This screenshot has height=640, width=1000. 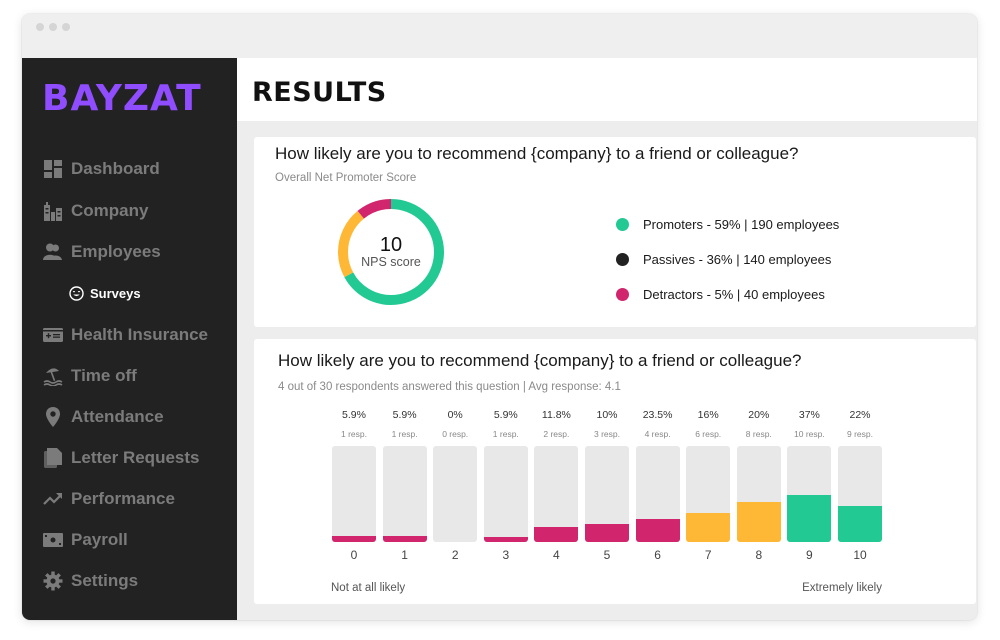 I want to click on sidebar-item-health-insurance: Health Insurance, so click(x=125, y=335).